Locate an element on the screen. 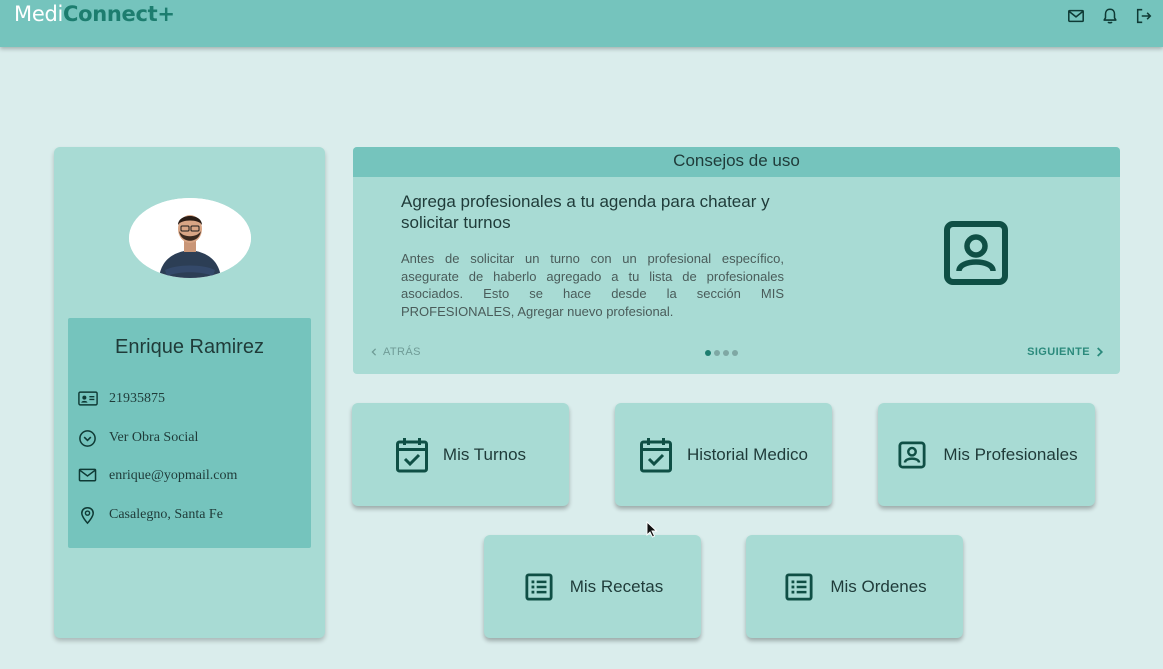  app-logo: MediConnect+ is located at coordinates (94, 14).